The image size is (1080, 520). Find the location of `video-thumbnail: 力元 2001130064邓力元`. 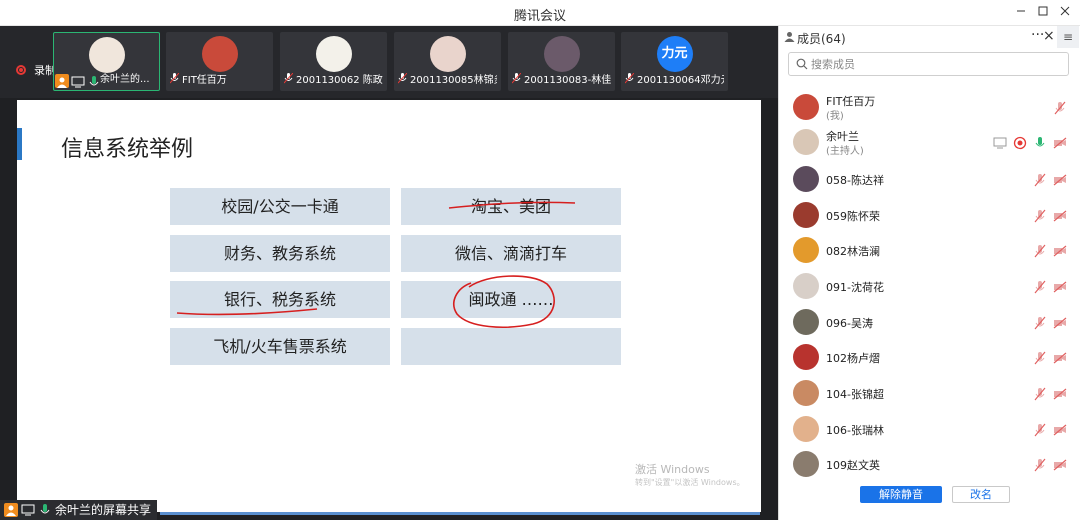

video-thumbnail: 力元 2001130064邓力元 is located at coordinates (674, 61).